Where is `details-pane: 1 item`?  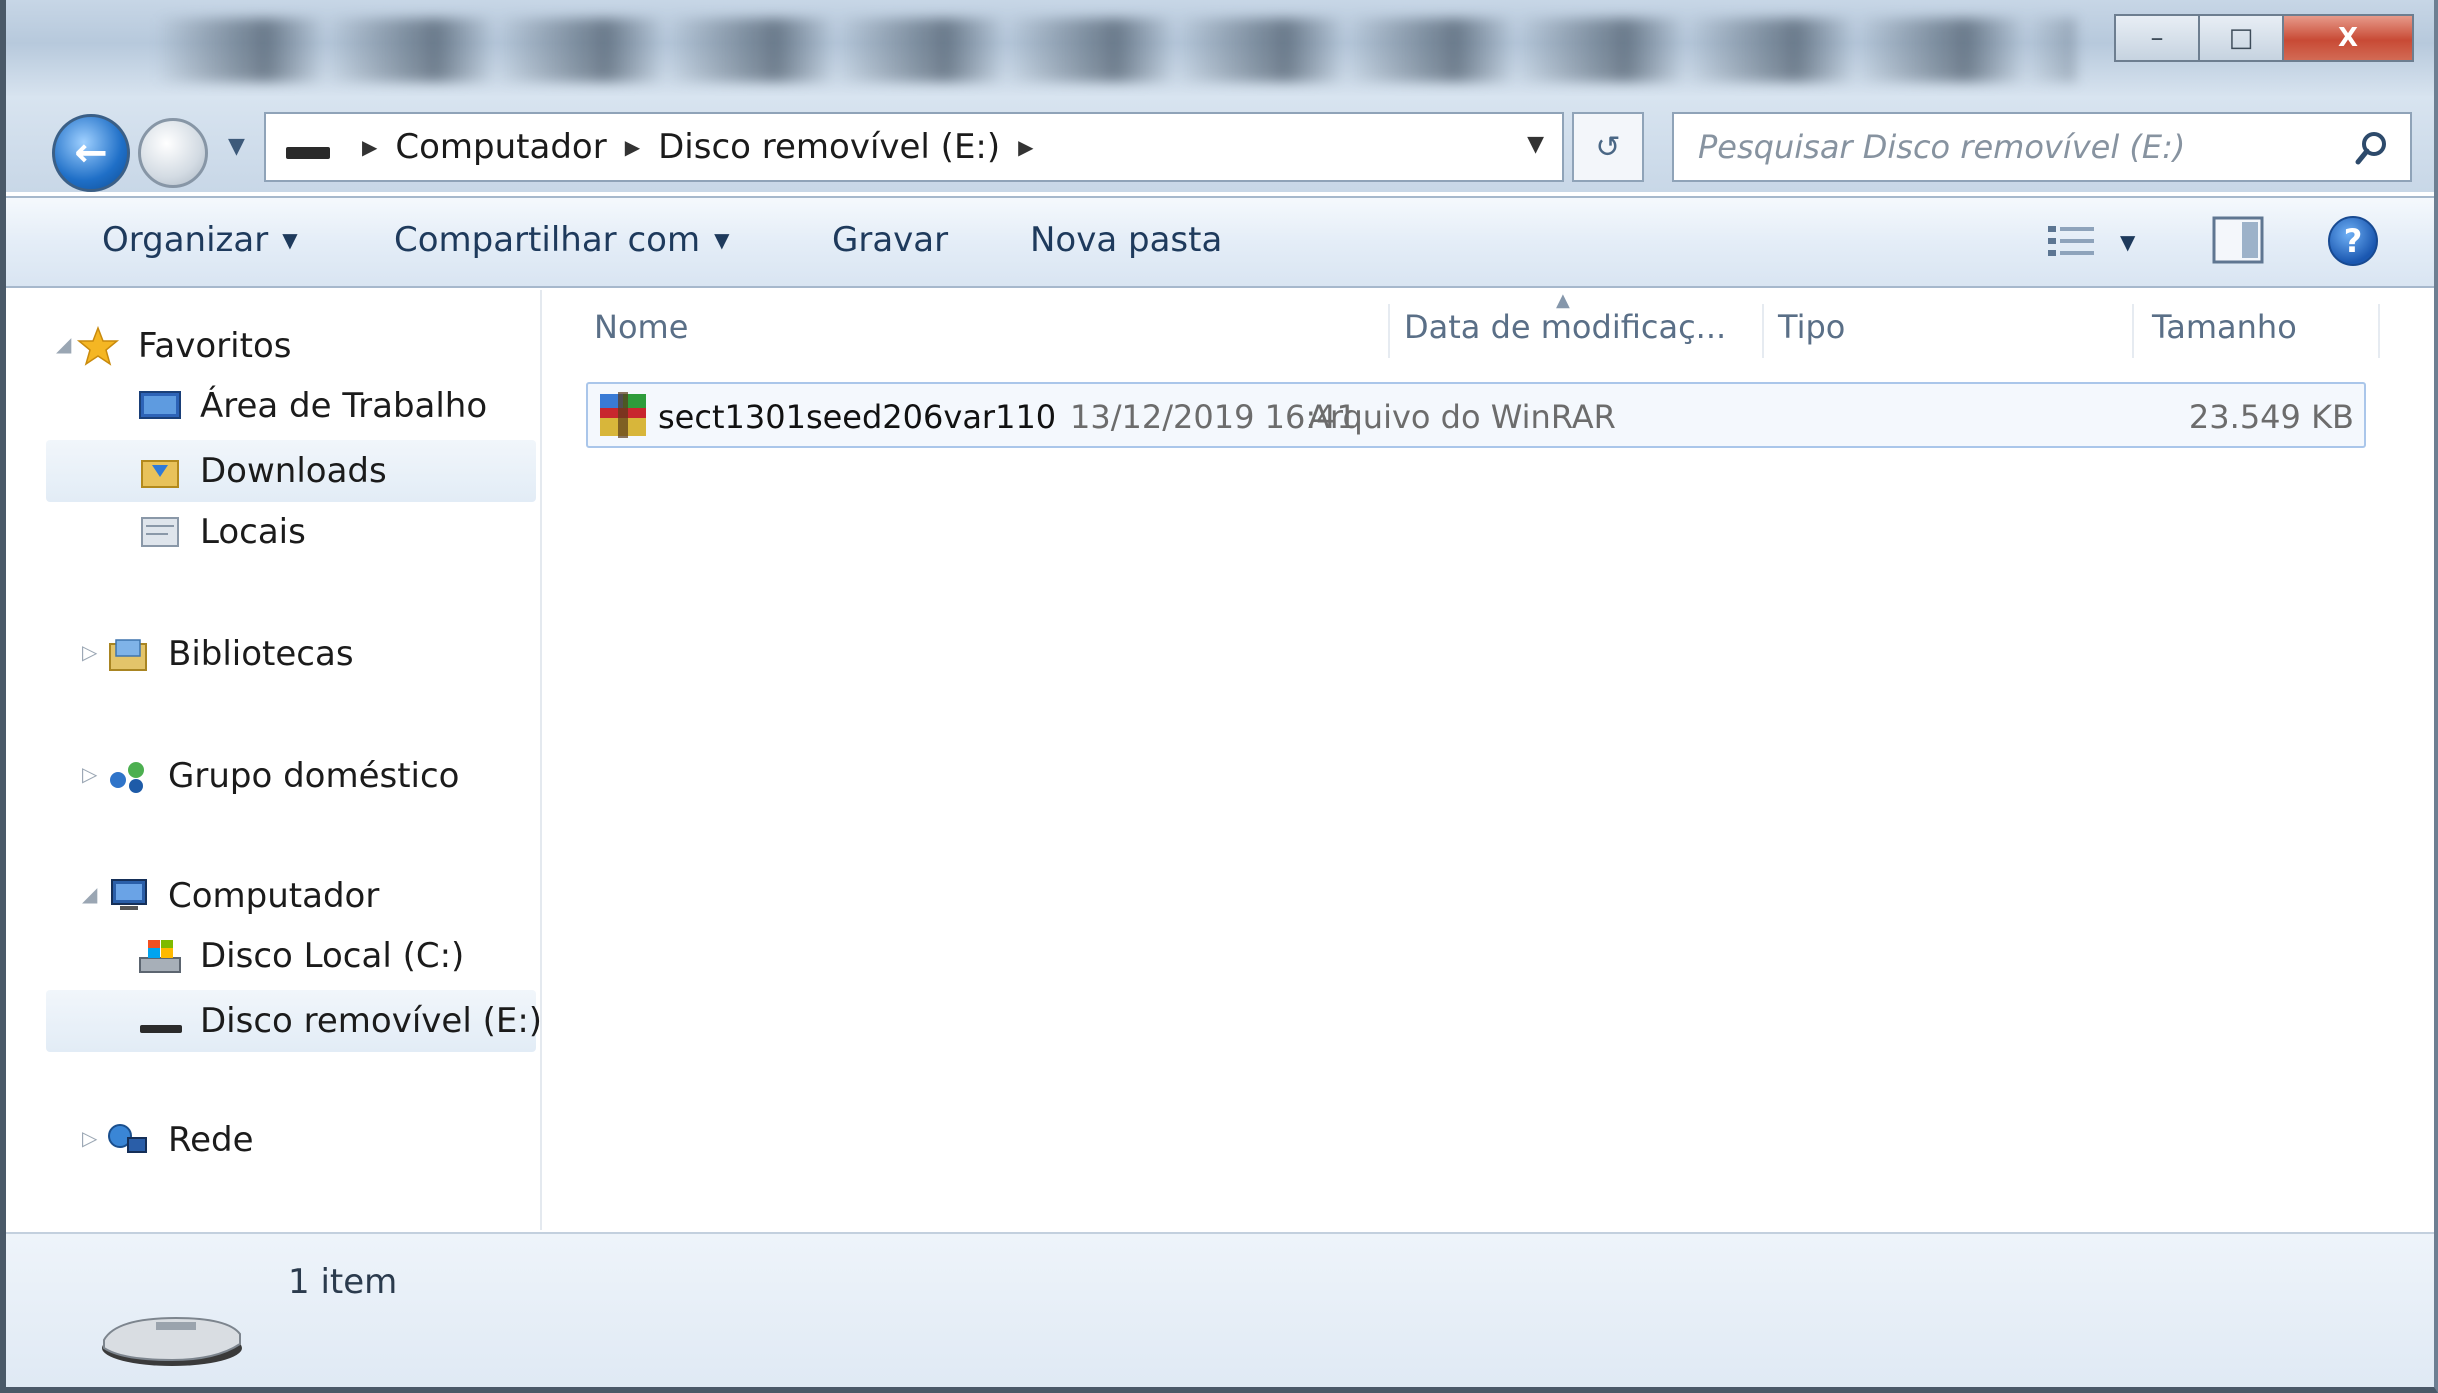
details-pane: 1 item is located at coordinates (1220, 1309).